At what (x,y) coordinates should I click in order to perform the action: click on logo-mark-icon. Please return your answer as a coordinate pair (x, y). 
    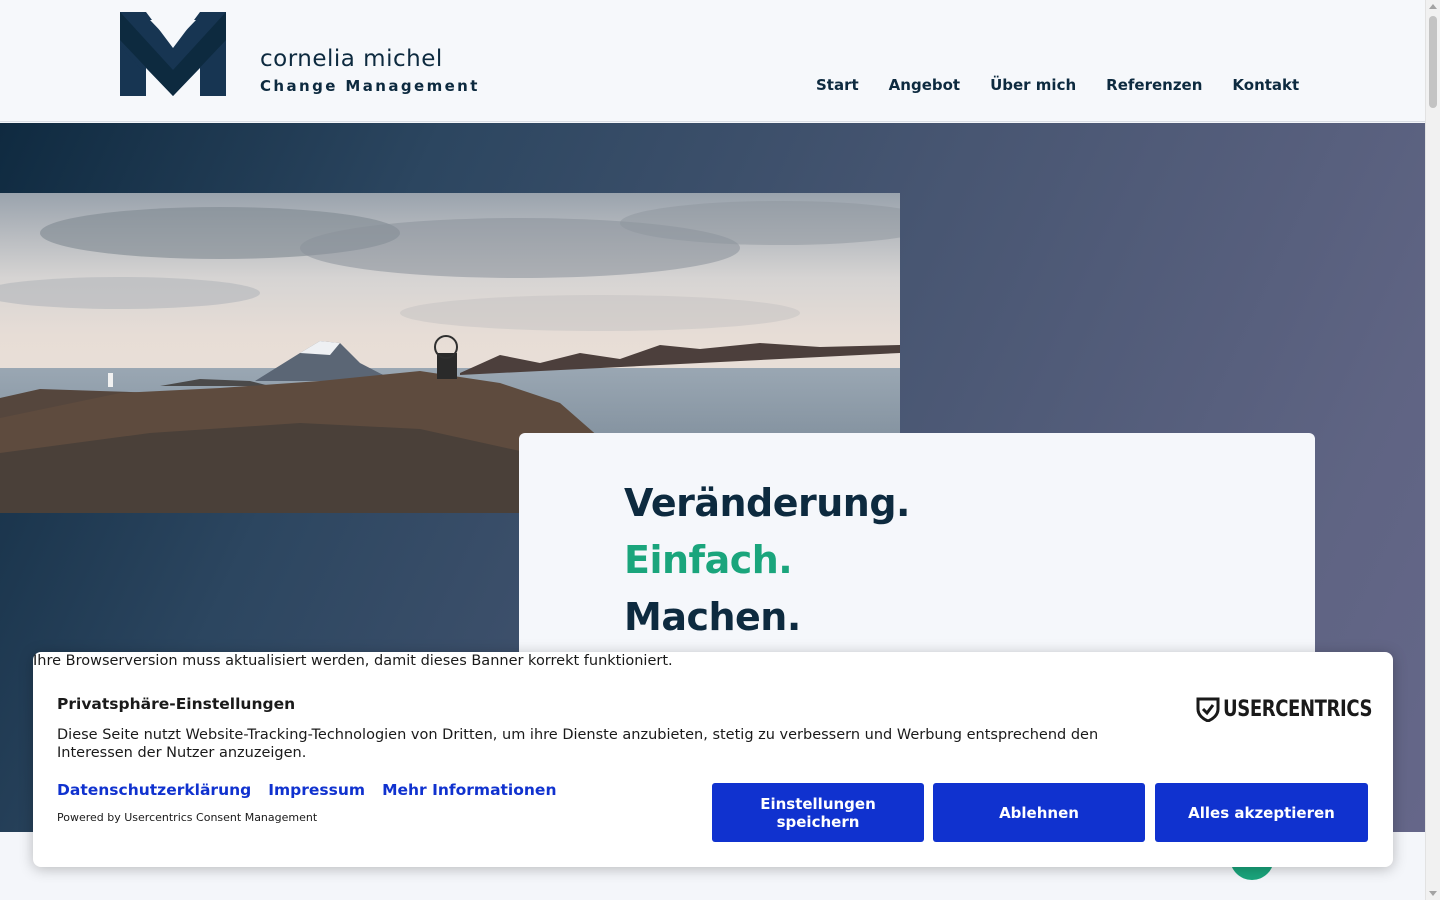
    Looking at the image, I should click on (173, 54).